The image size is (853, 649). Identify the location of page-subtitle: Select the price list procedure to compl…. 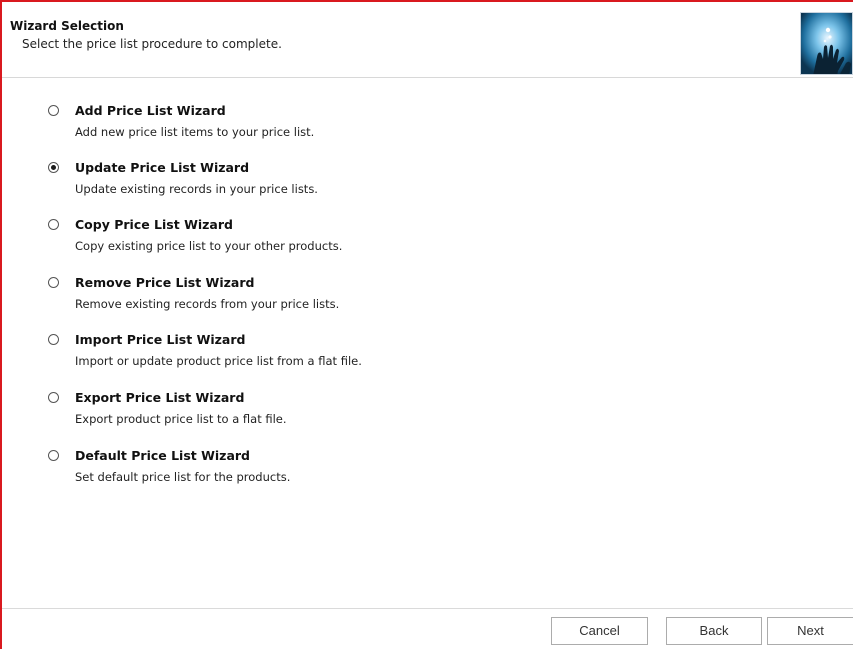
(152, 44).